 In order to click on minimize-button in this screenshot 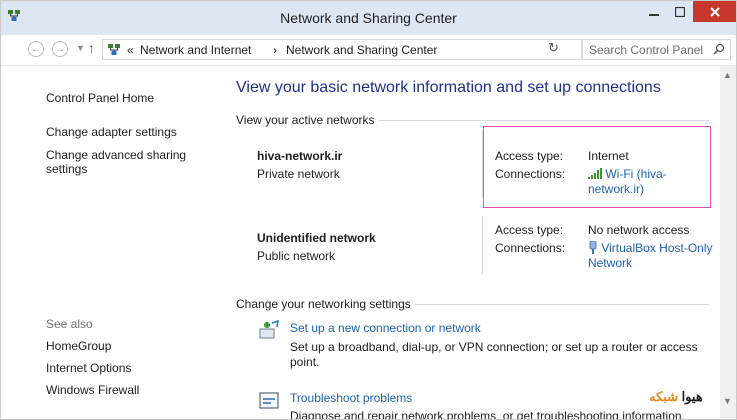, I will do `click(654, 11)`.